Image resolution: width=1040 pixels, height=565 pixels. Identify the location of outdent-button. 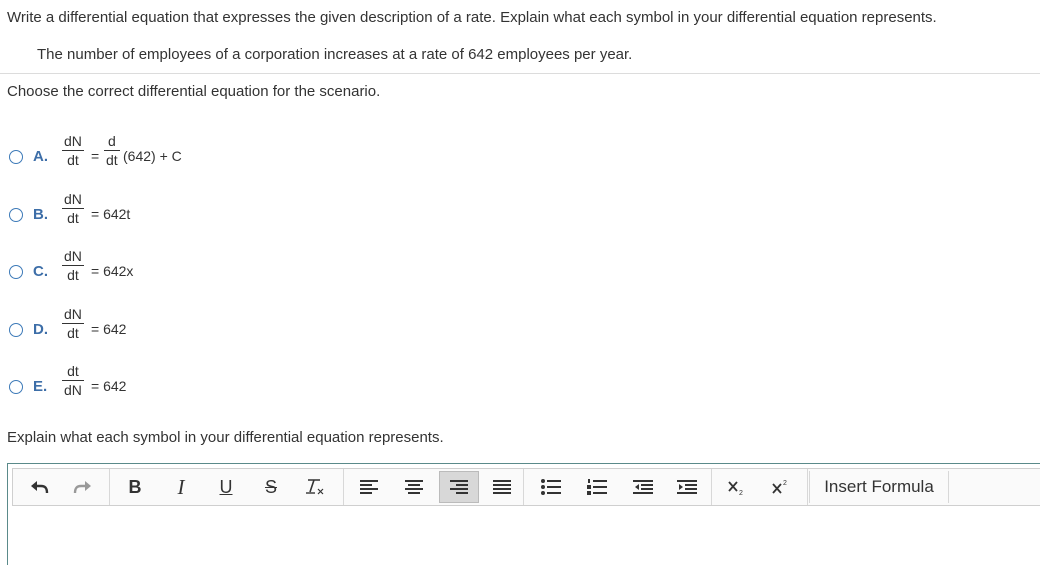
(643, 487).